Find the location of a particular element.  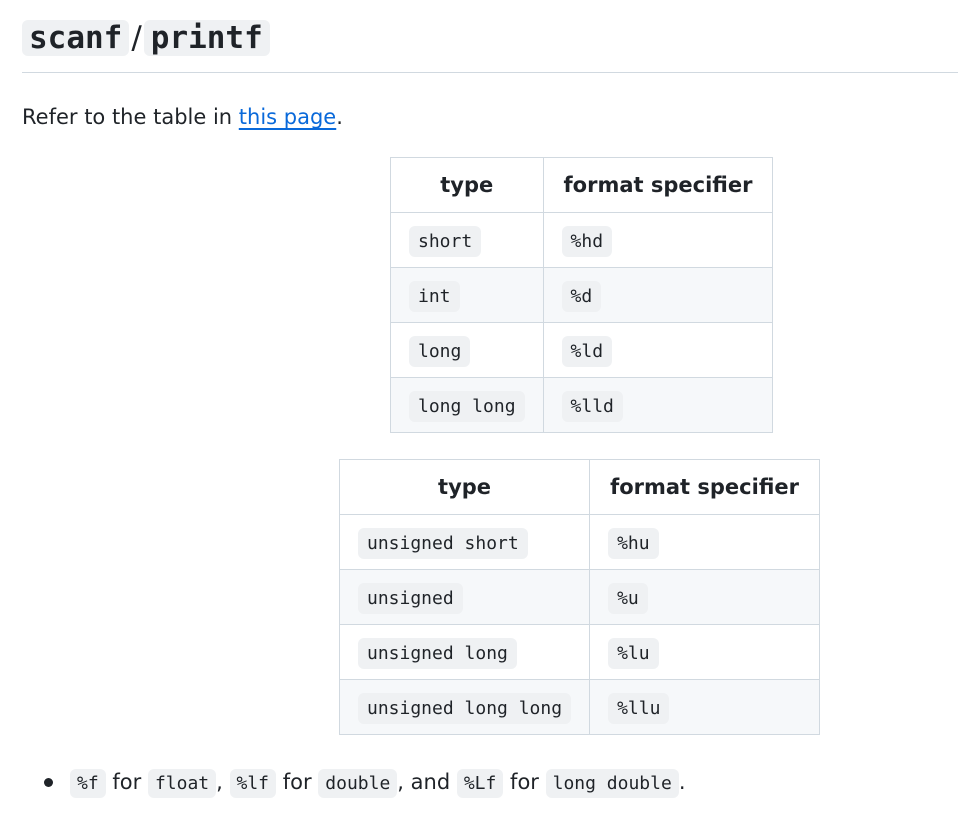

type-code: unsigned short is located at coordinates (443, 543).